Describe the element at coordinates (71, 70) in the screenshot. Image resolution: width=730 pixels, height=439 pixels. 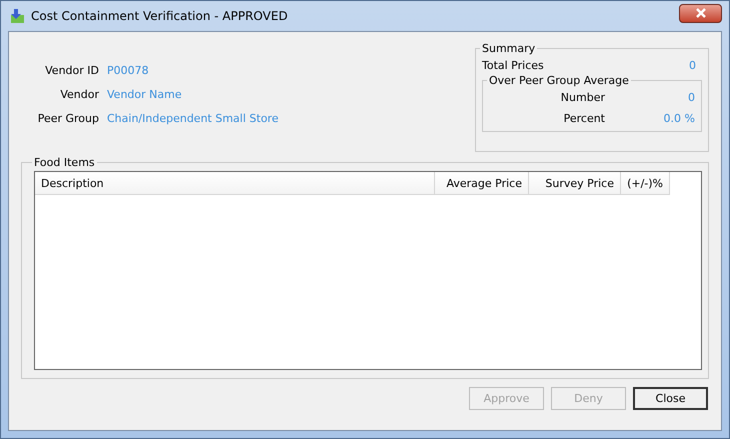
I see `field-label: Vendor ID` at that location.